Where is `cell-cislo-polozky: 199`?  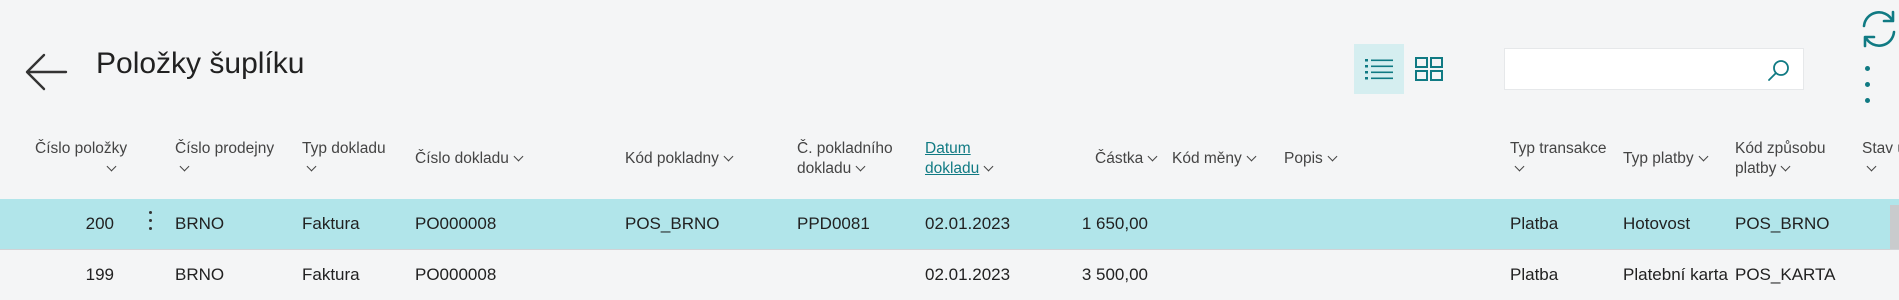
cell-cislo-polozky: 199 is located at coordinates (99, 274).